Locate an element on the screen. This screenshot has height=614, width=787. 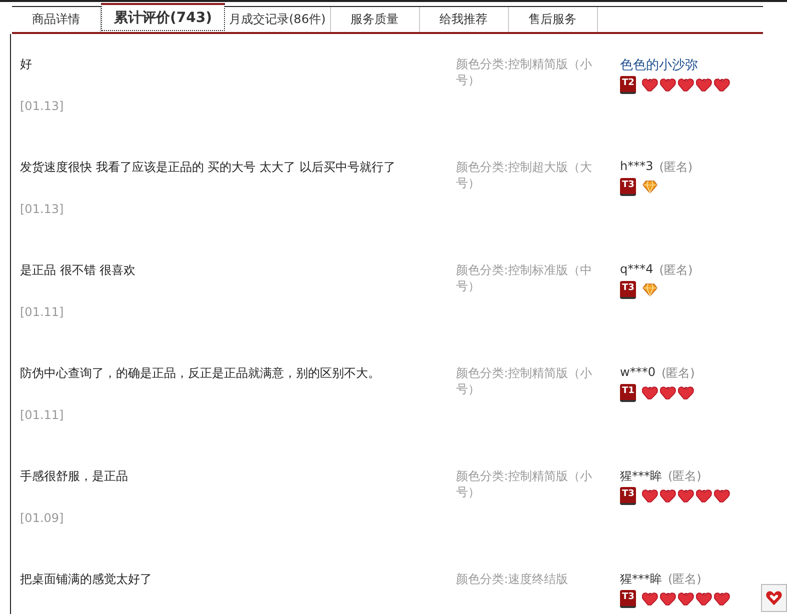
review-date: [01.09] is located at coordinates (42, 518).